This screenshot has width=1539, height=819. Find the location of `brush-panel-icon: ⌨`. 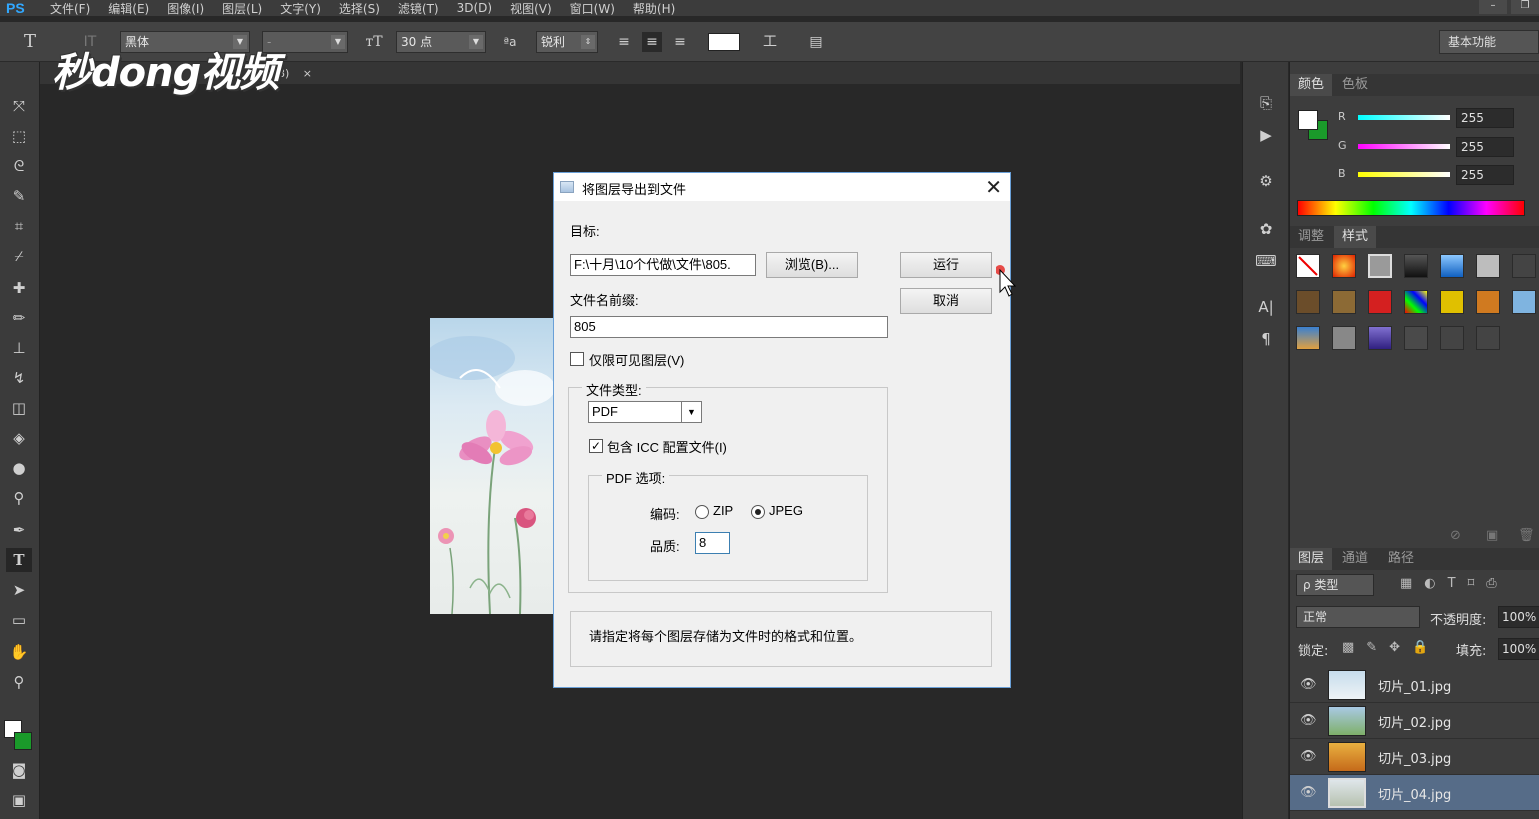

brush-panel-icon: ⌨ is located at coordinates (1266, 261).